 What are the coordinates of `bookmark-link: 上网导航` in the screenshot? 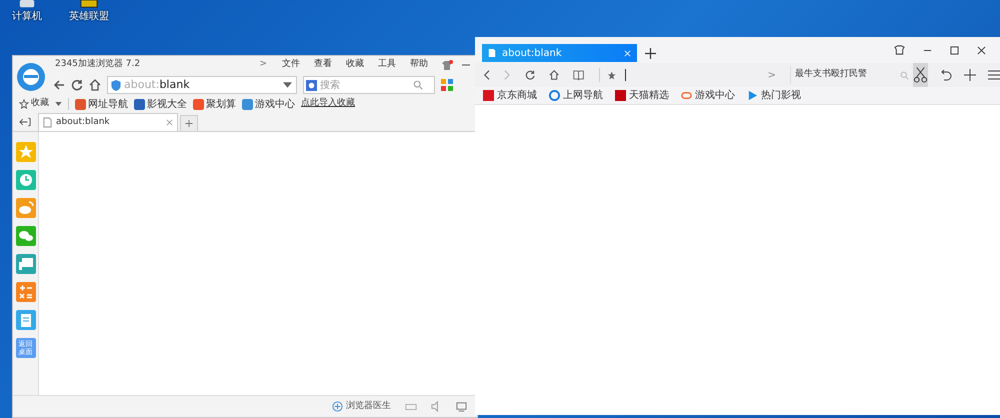 It's located at (583, 95).